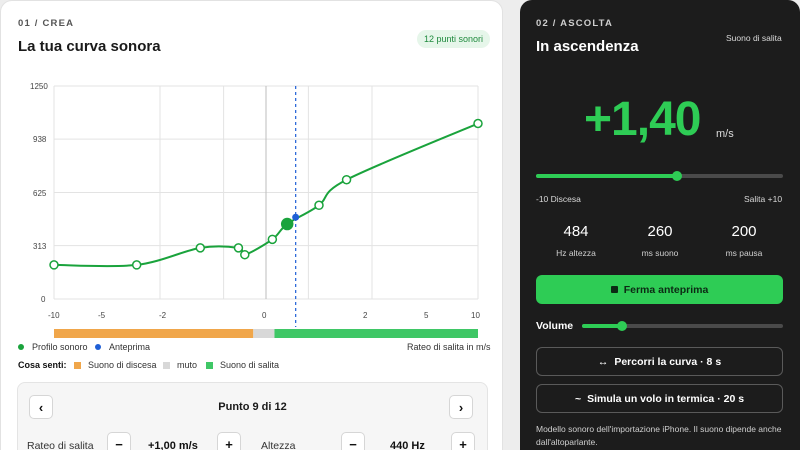 The width and height of the screenshot is (800, 450). Describe the element at coordinates (576, 253) in the screenshot. I see `stat-pitch-label: Hz altezza` at that location.